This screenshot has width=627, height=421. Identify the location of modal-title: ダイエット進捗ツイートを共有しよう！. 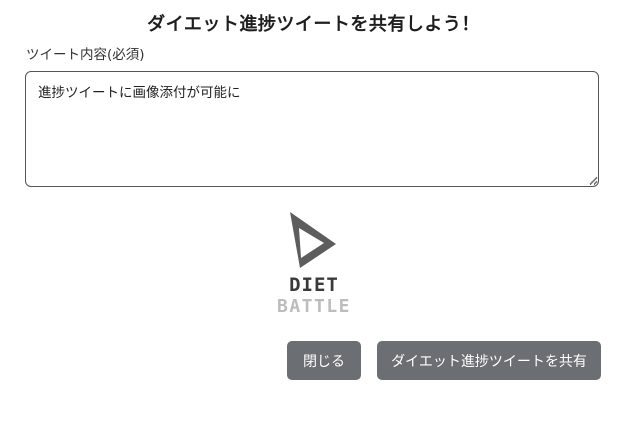
(313, 24).